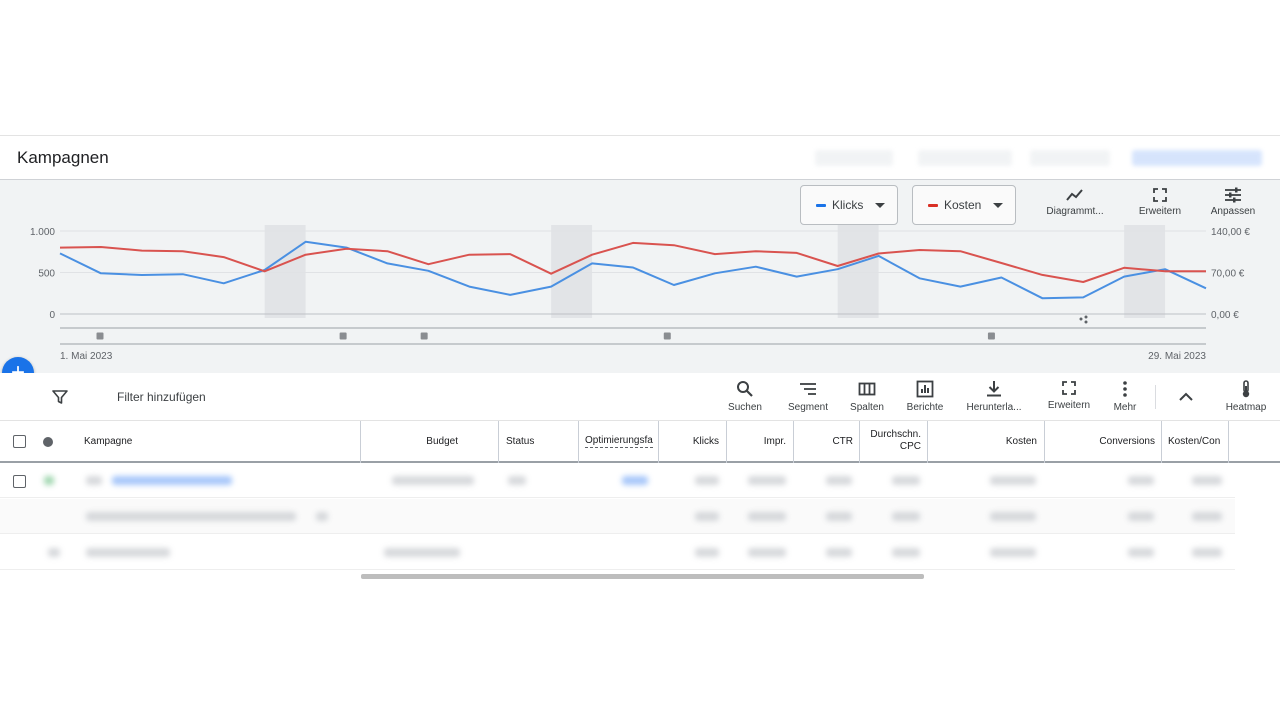 This screenshot has height=720, width=1280. Describe the element at coordinates (442, 441) in the screenshot. I see `column-header-label: Budget` at that location.